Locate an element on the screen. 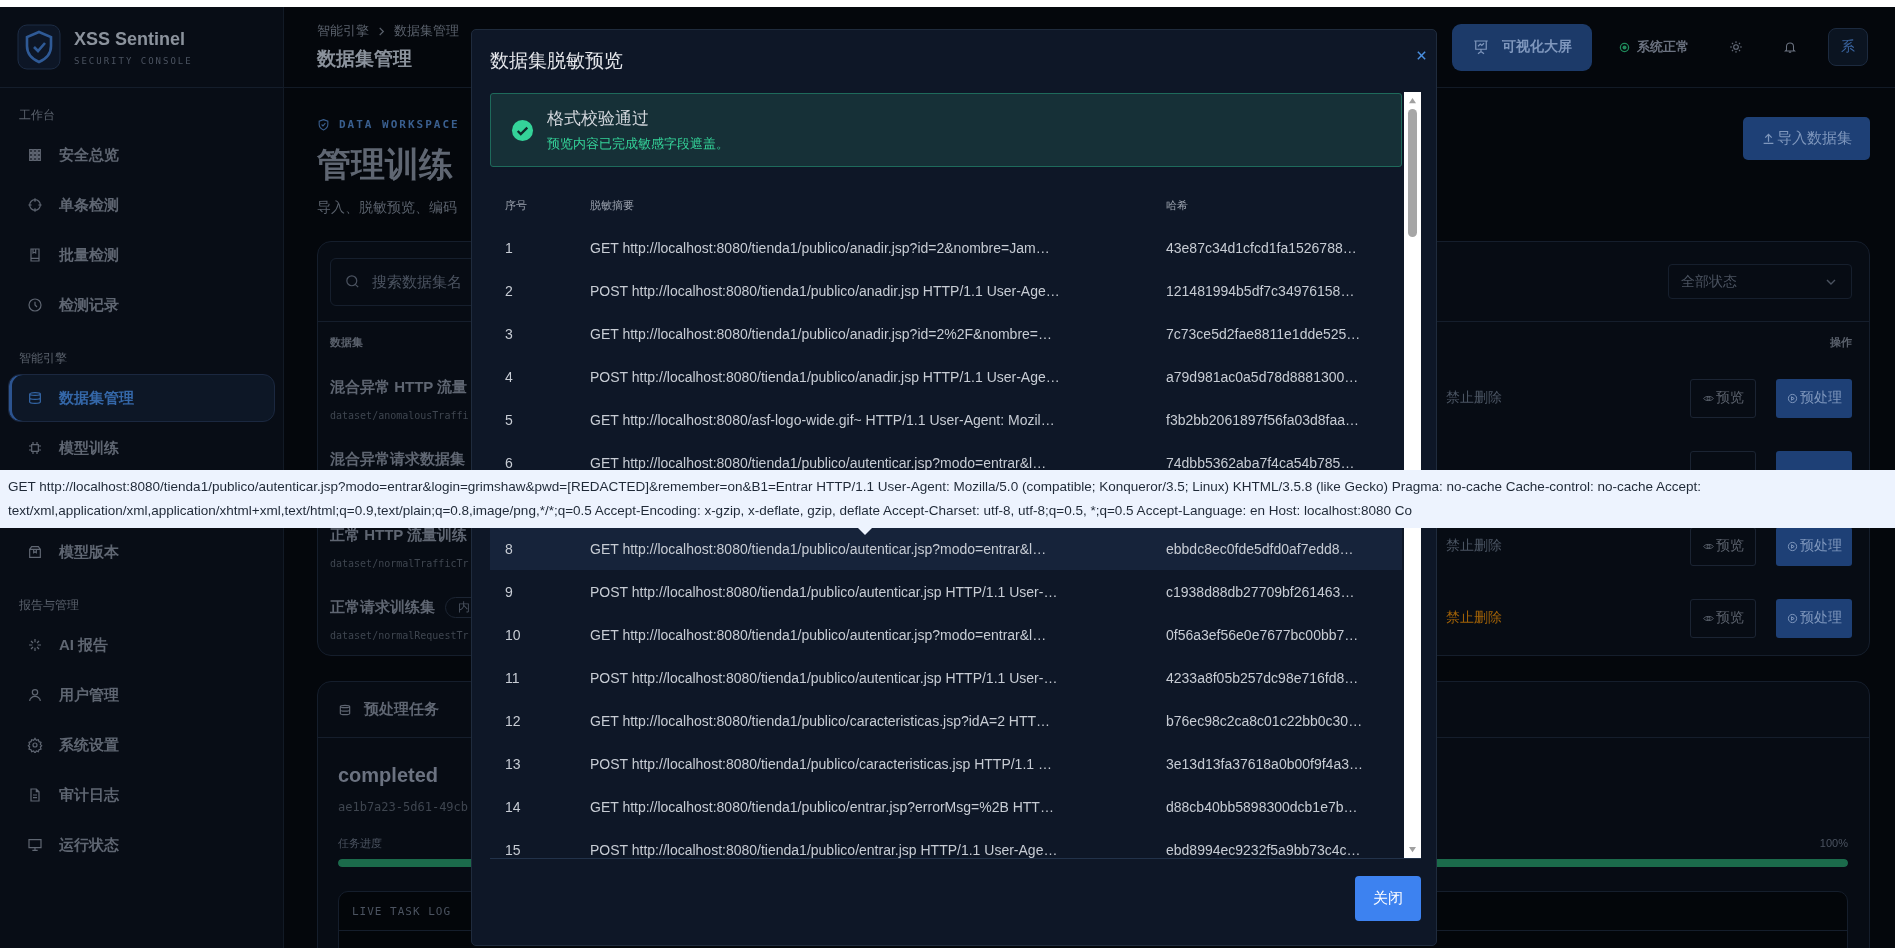 This screenshot has height=948, width=1895. alert-message: 预览内容已完成敏感字段遮盖。 is located at coordinates (638, 144).